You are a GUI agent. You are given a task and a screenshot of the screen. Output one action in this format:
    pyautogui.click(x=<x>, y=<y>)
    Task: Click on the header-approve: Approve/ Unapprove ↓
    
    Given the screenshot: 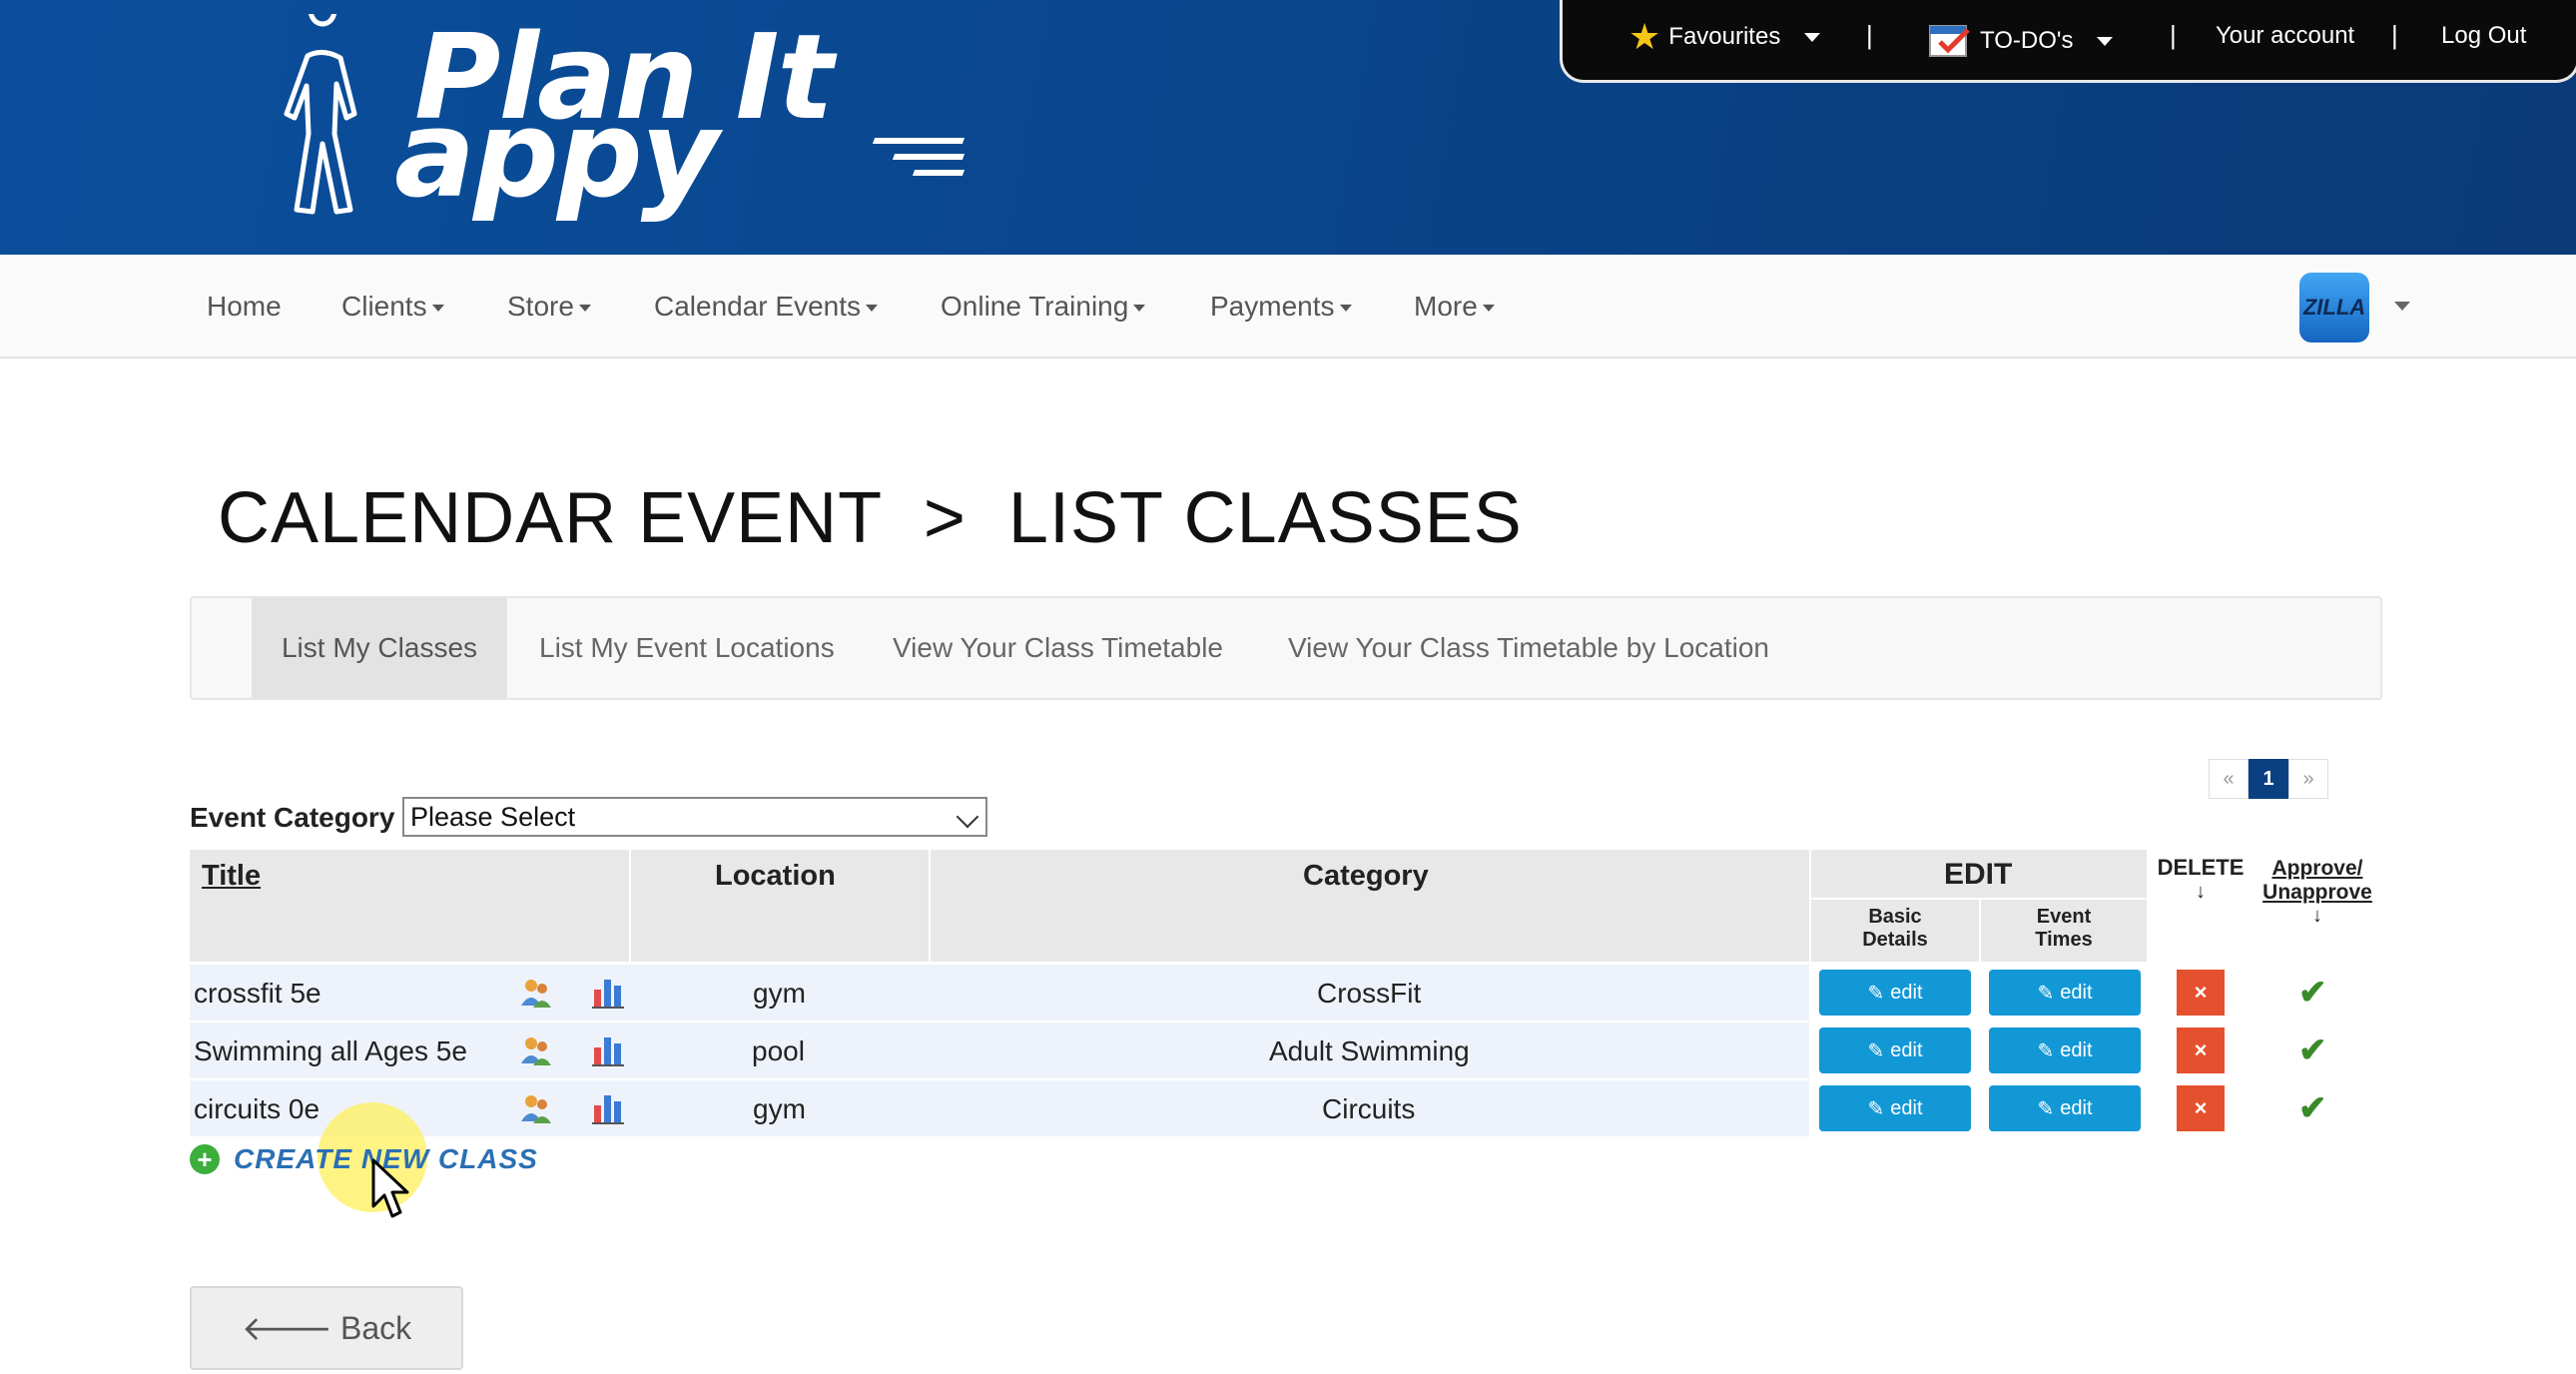 What is the action you would take?
    pyautogui.click(x=2317, y=893)
    